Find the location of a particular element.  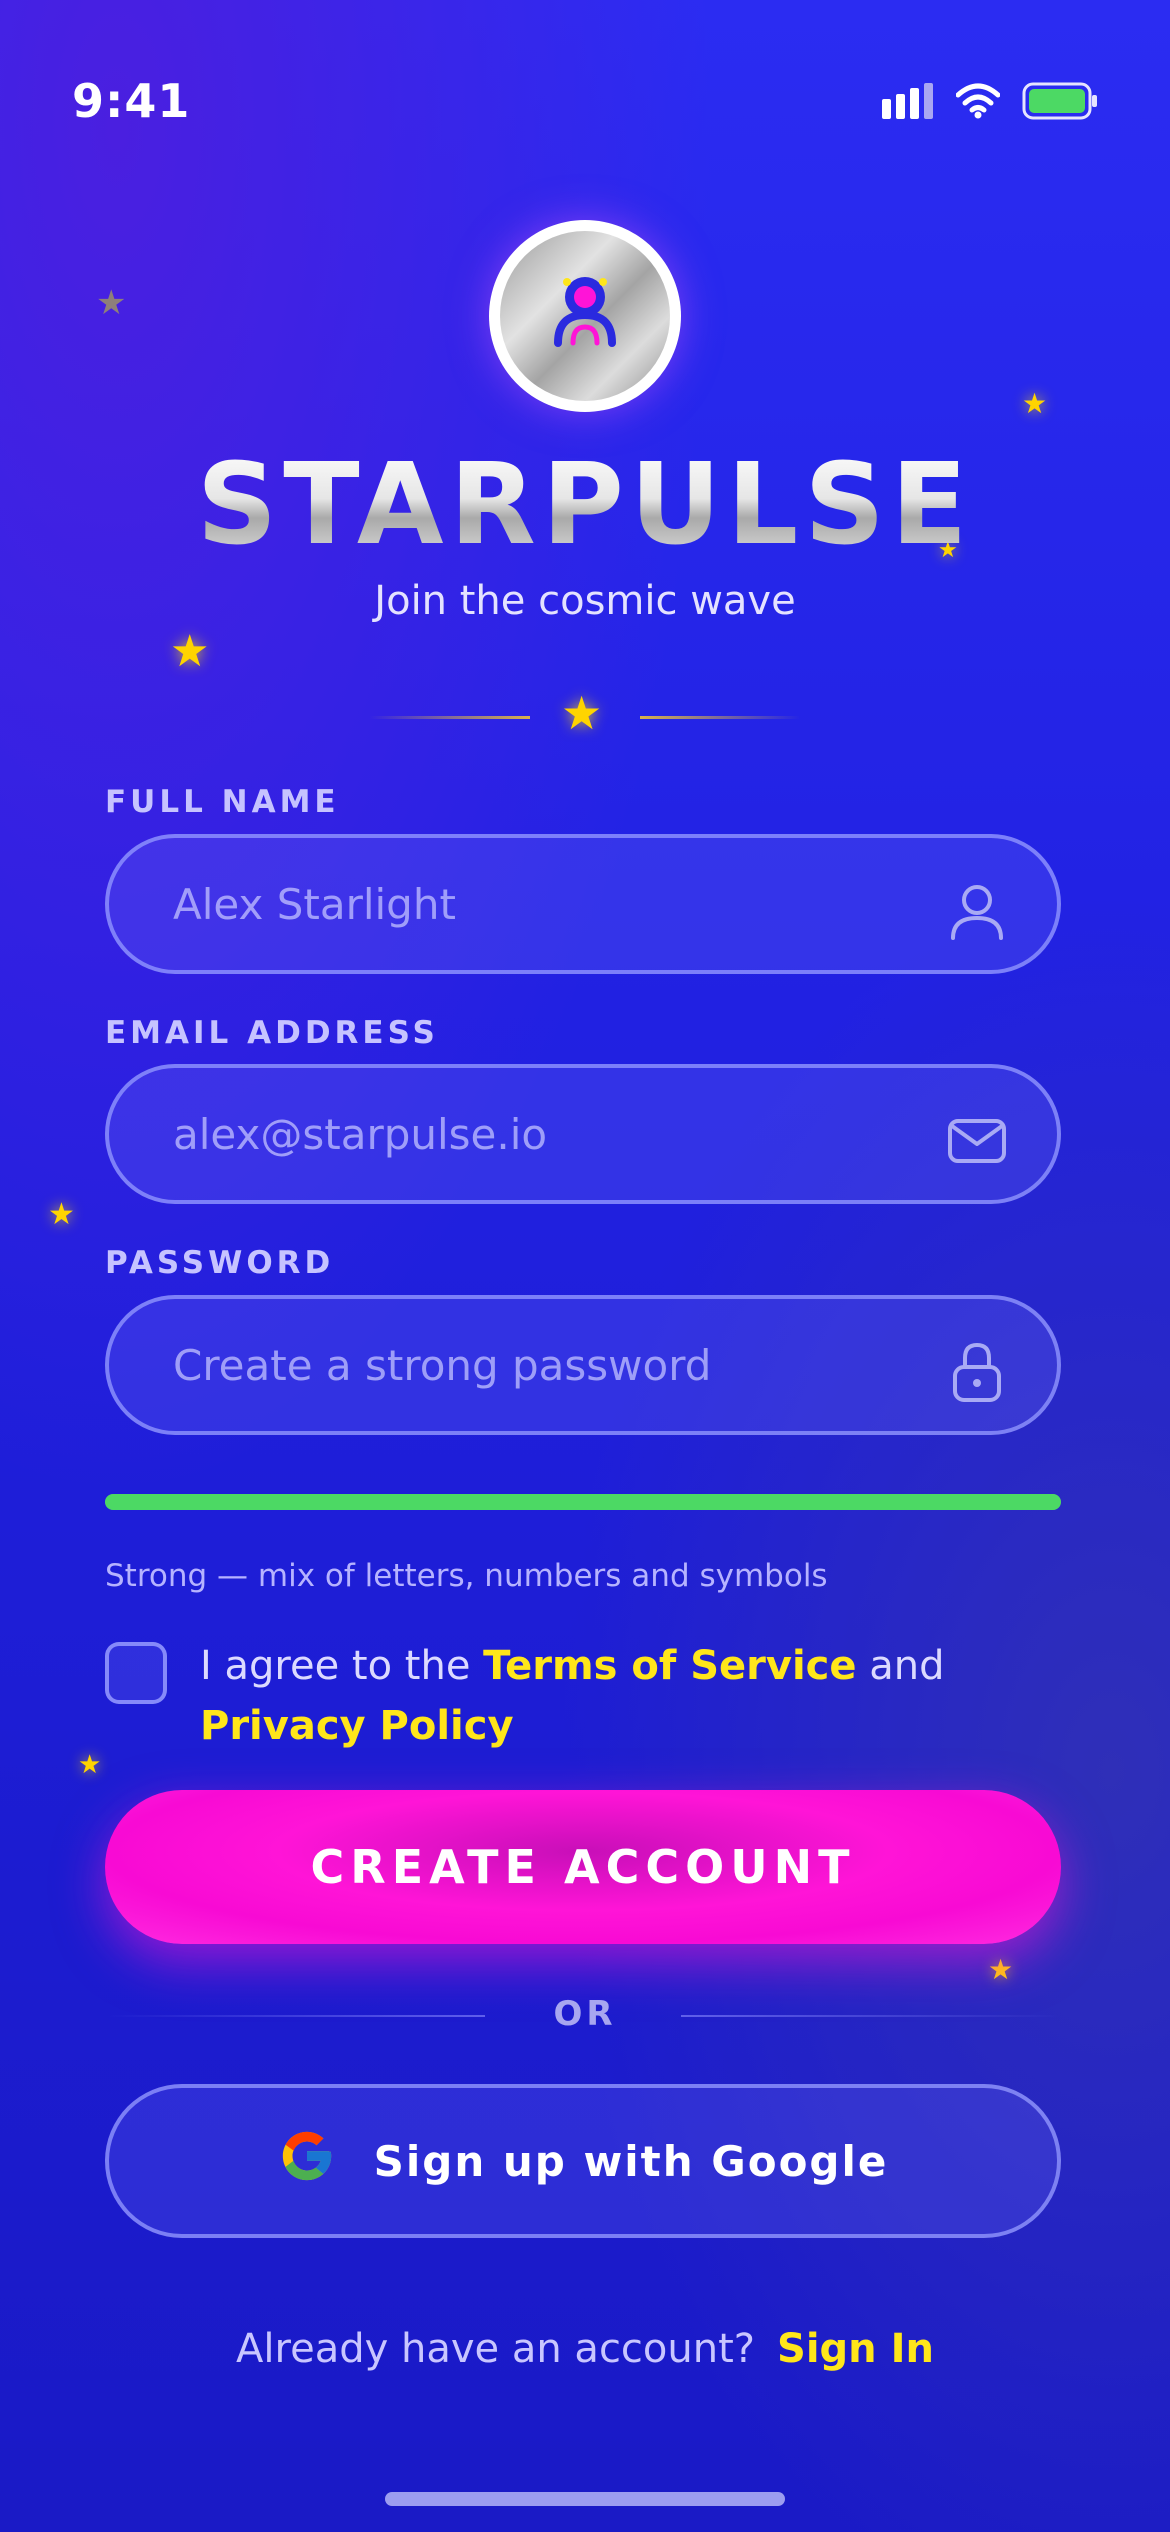

password-strength-meter is located at coordinates (583, 1502).